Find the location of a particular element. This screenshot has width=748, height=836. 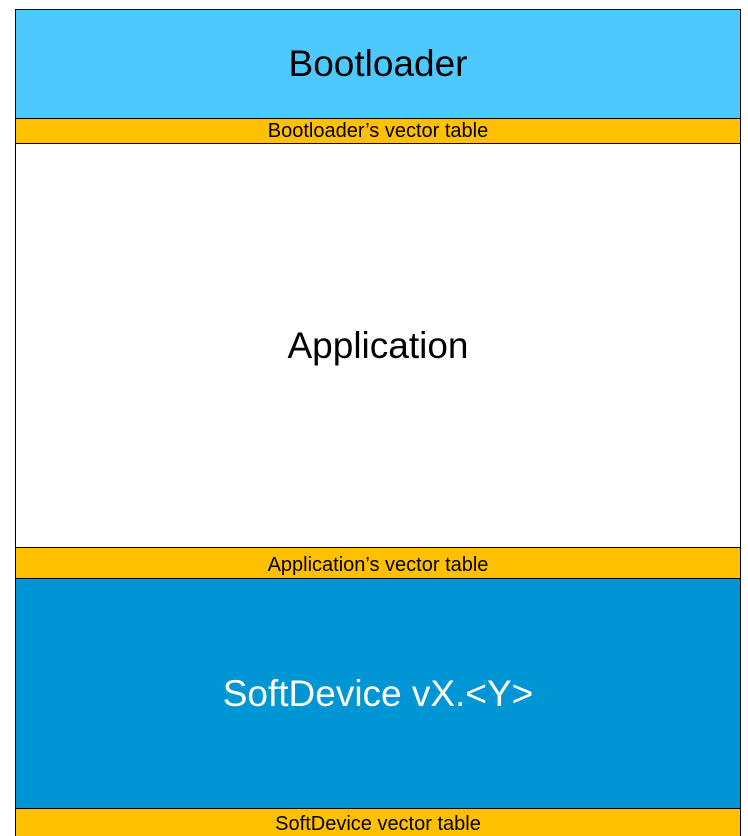

application-vector-table-label: Application’s vector table is located at coordinates (378, 565).